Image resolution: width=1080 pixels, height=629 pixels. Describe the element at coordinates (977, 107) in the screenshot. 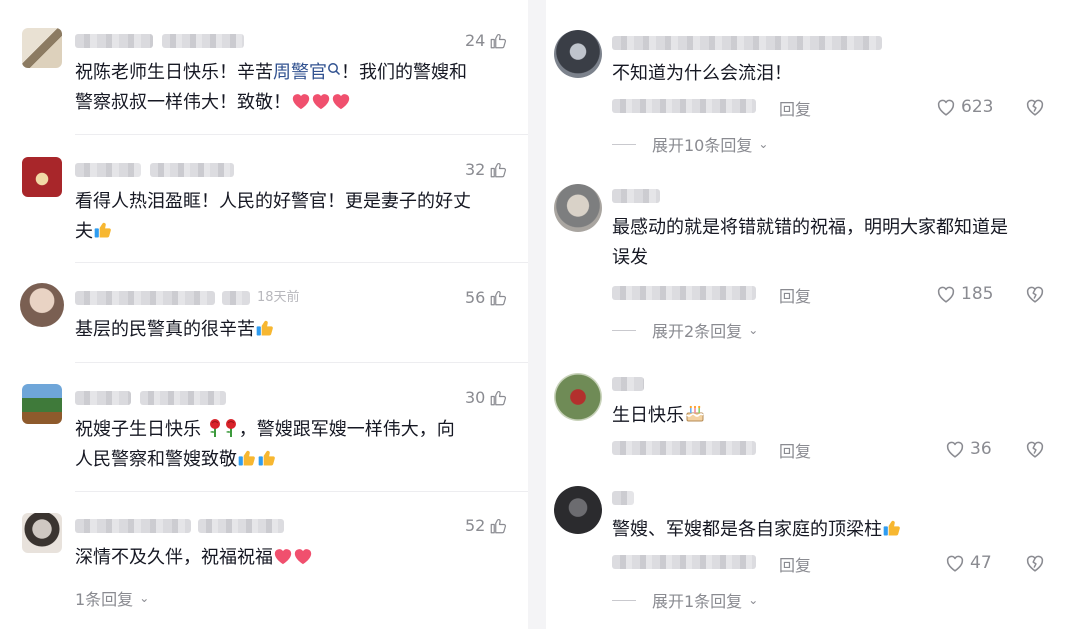

I see `heart-count: 623` at that location.